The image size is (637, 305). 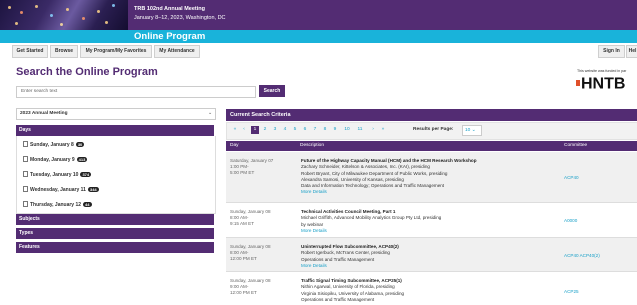 I want to click on column-committee: Committee, so click(x=598, y=146).